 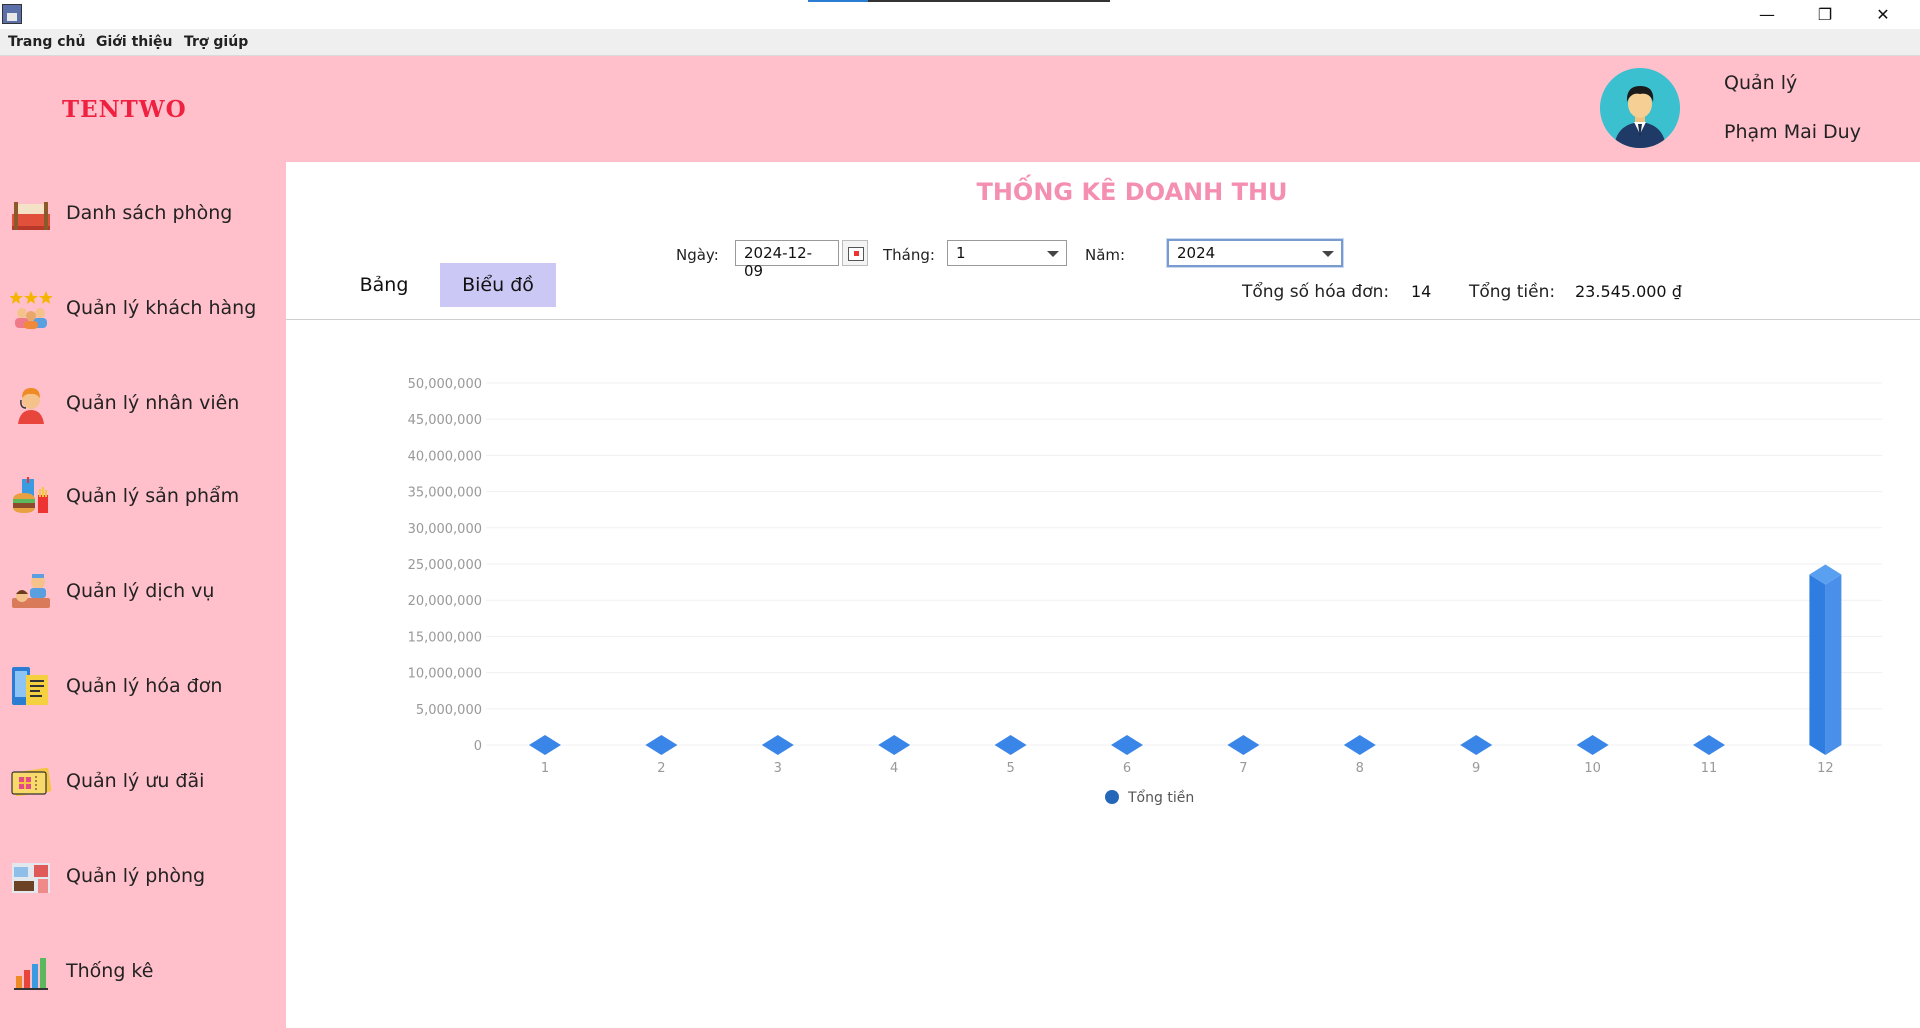 What do you see at coordinates (787, 260) in the screenshot?
I see `date-field: 2024-12-09` at bounding box center [787, 260].